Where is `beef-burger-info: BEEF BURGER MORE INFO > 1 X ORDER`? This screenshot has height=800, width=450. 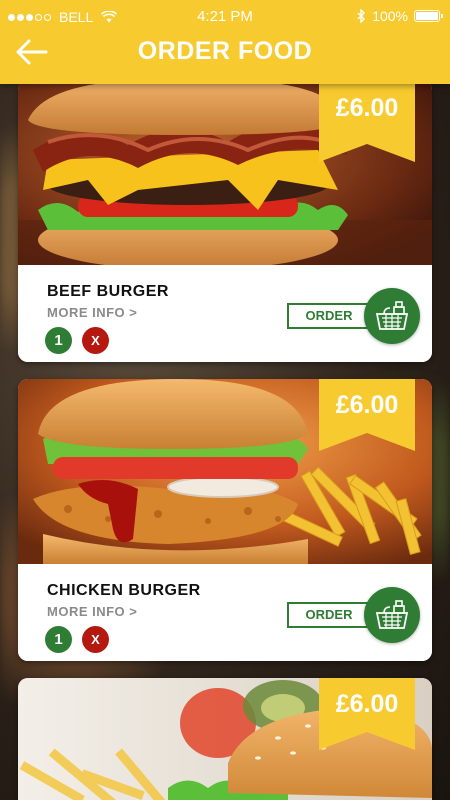 beef-burger-info: BEEF BURGER MORE INFO > 1 X ORDER is located at coordinates (225, 313).